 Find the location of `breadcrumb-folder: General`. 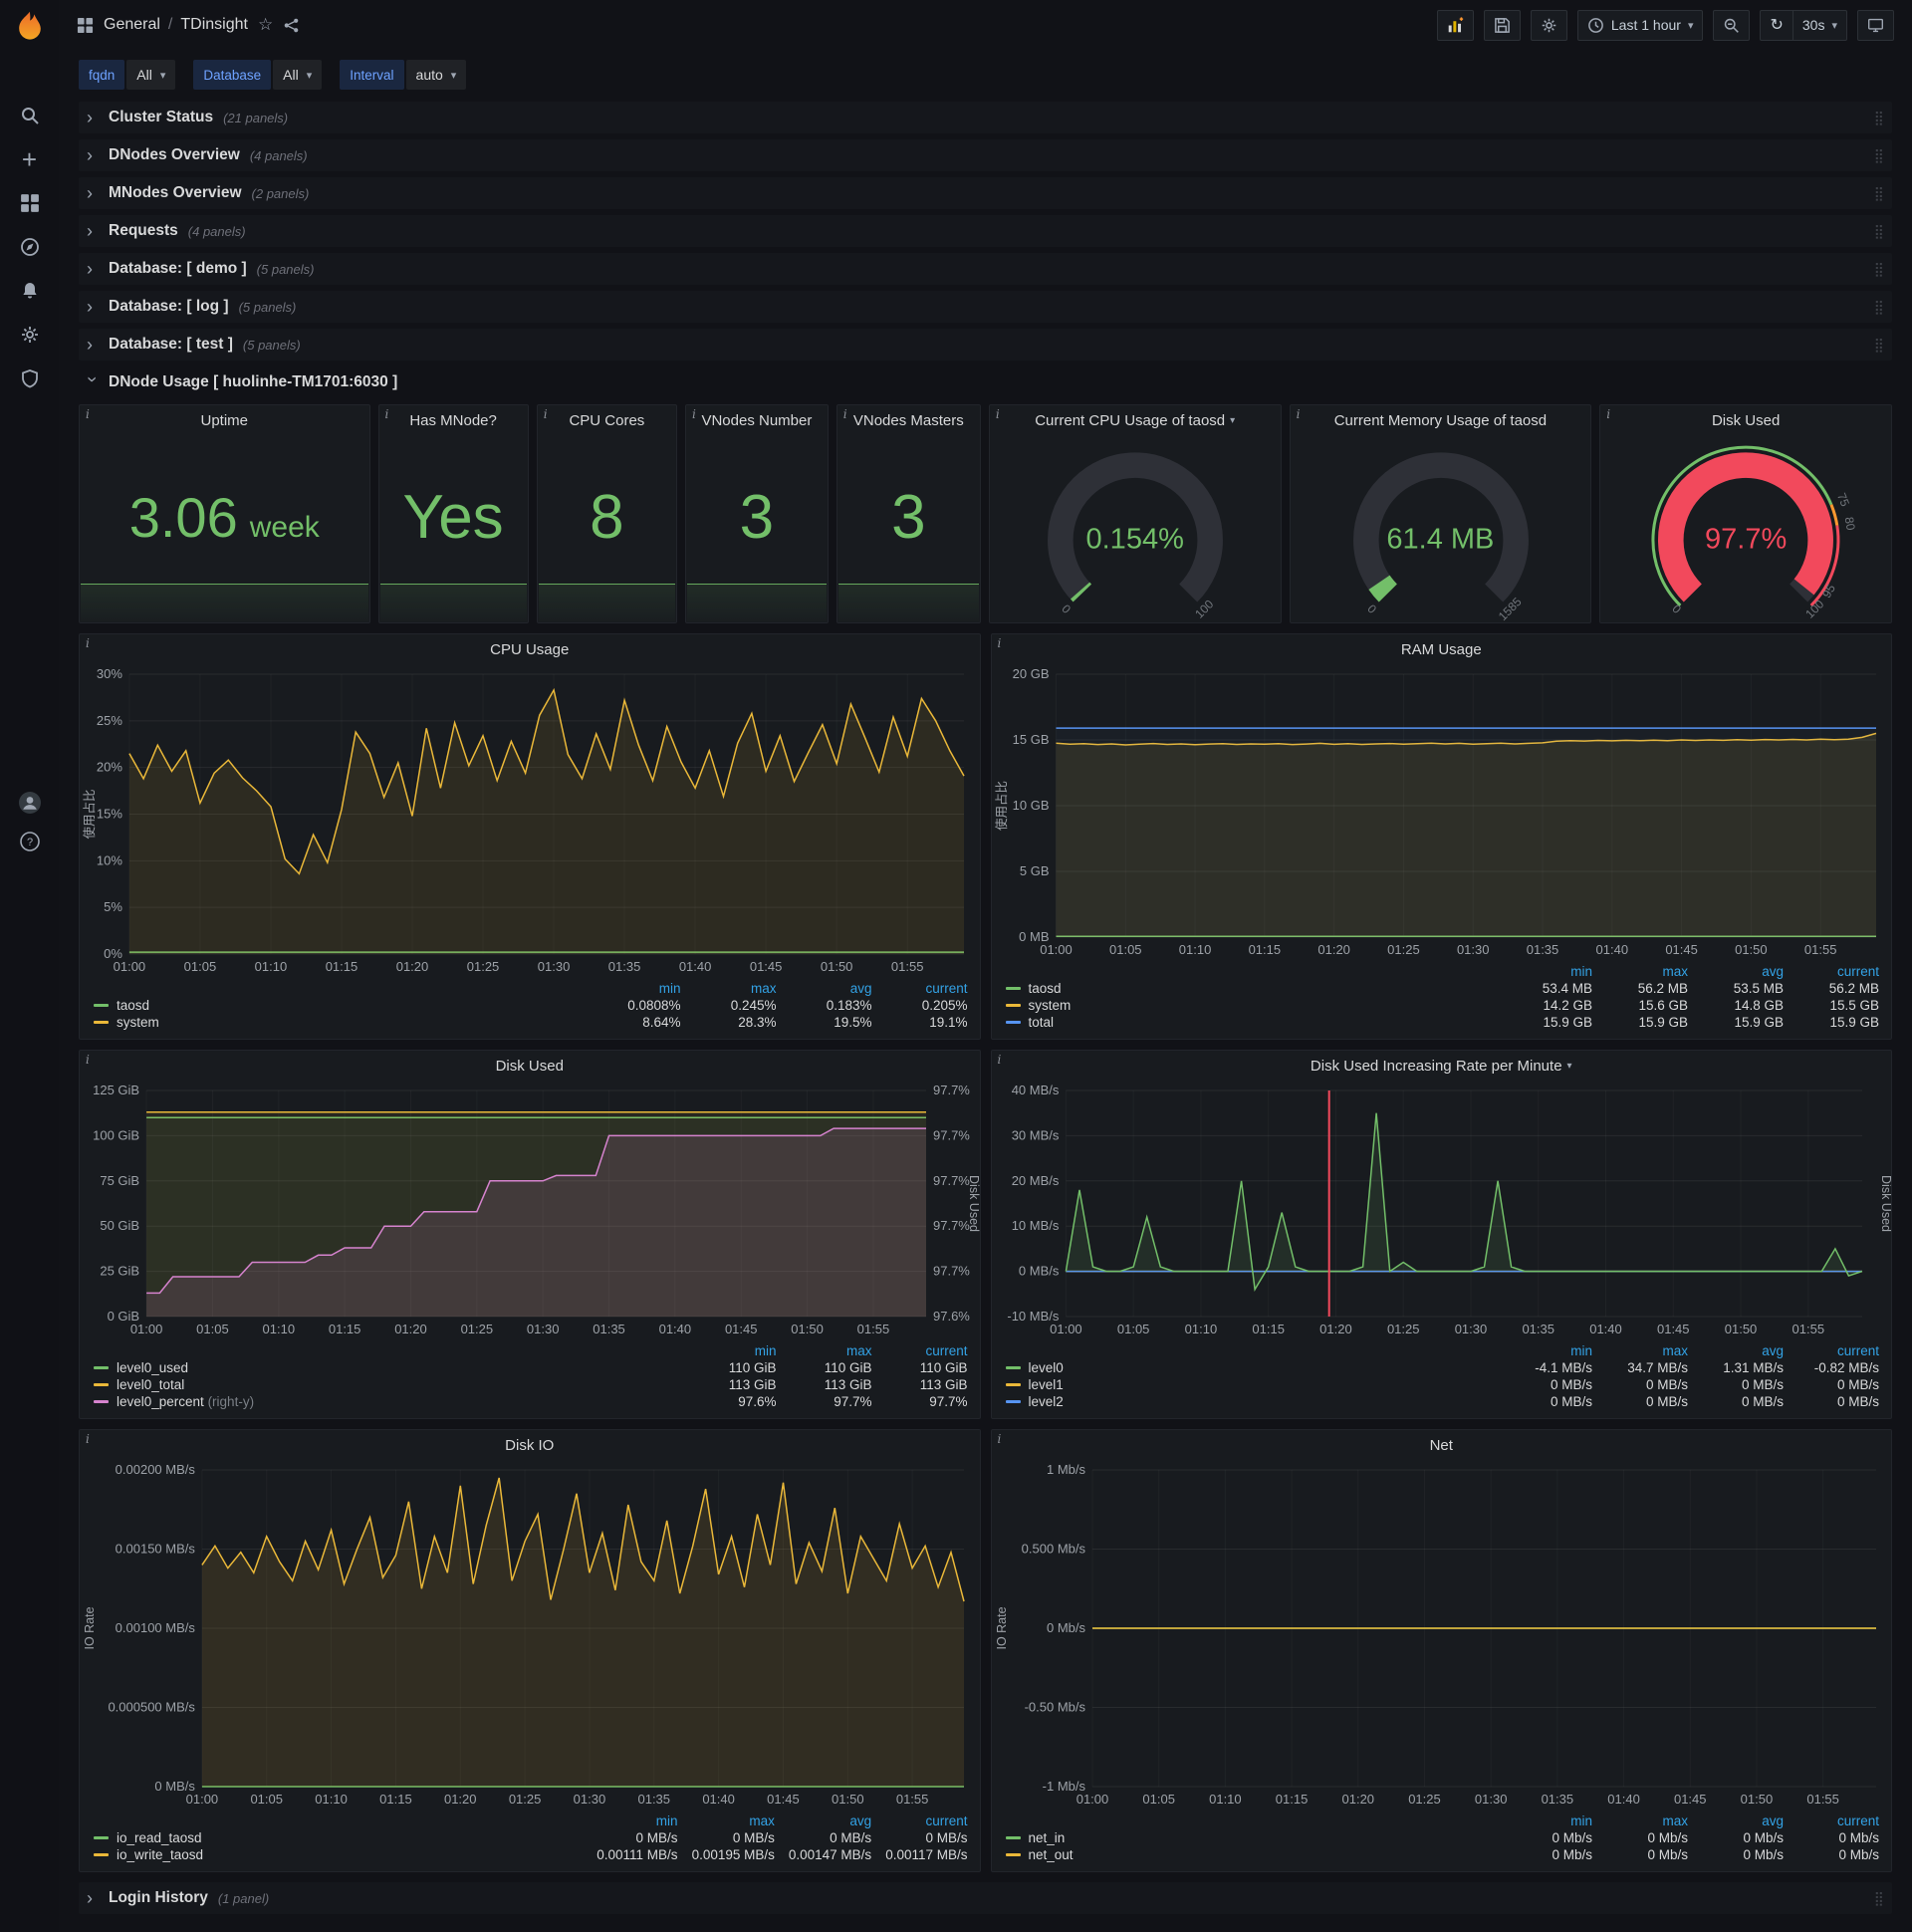

breadcrumb-folder: General is located at coordinates (132, 25).